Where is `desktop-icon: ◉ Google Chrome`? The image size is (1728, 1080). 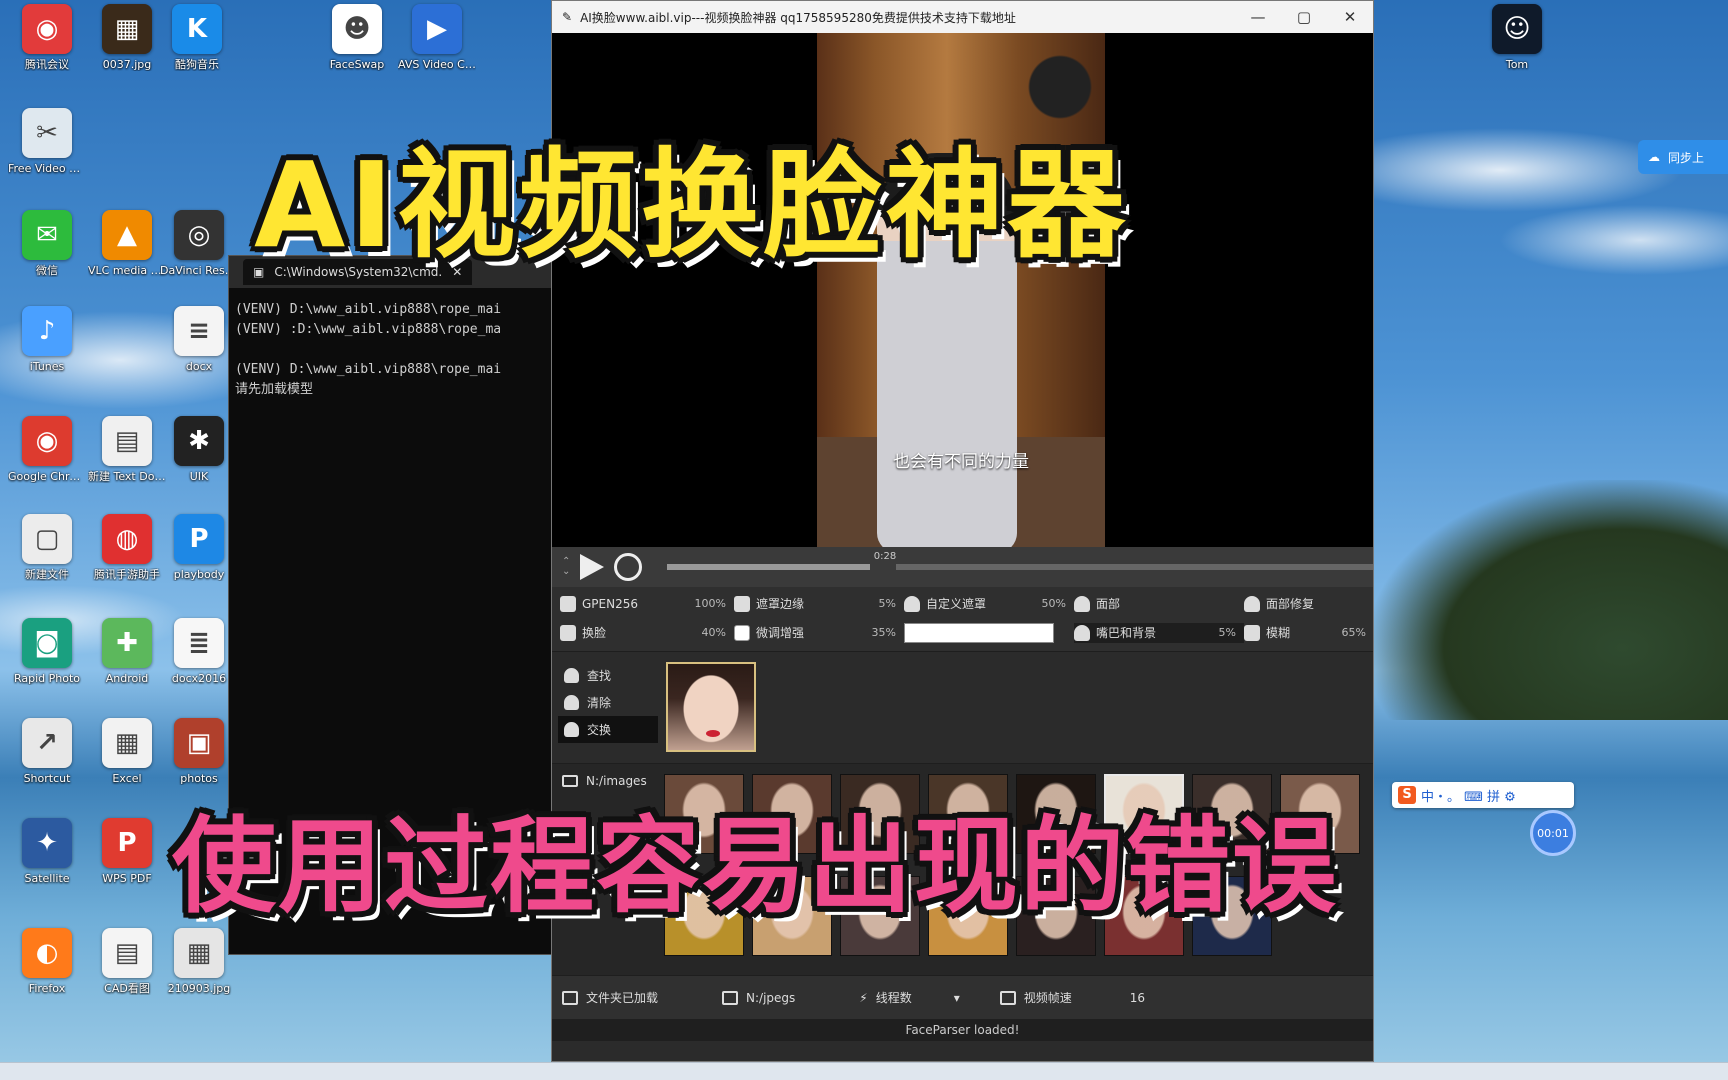
desktop-icon: ◉ Google Chrome is located at coordinates (47, 449).